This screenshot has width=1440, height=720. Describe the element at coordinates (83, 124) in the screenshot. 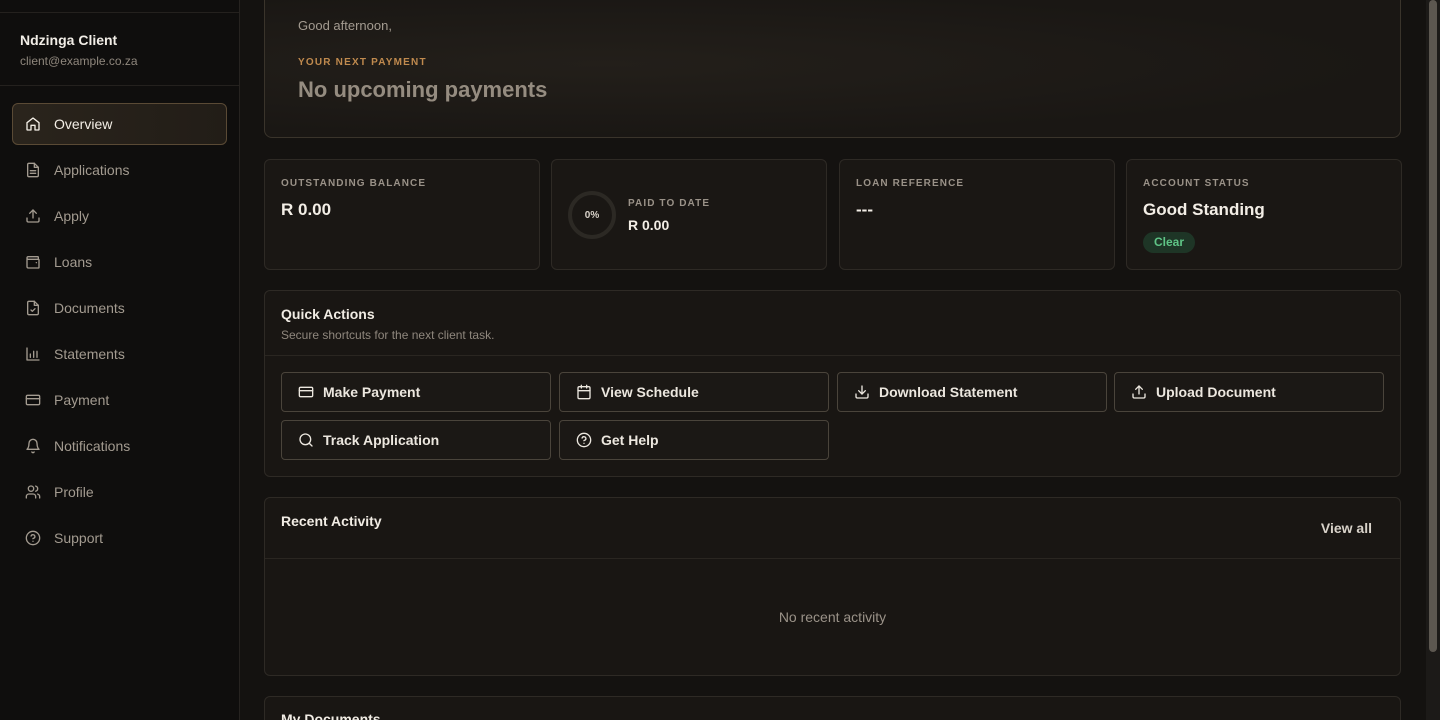

I see `sidebar-item-label: Overview` at that location.